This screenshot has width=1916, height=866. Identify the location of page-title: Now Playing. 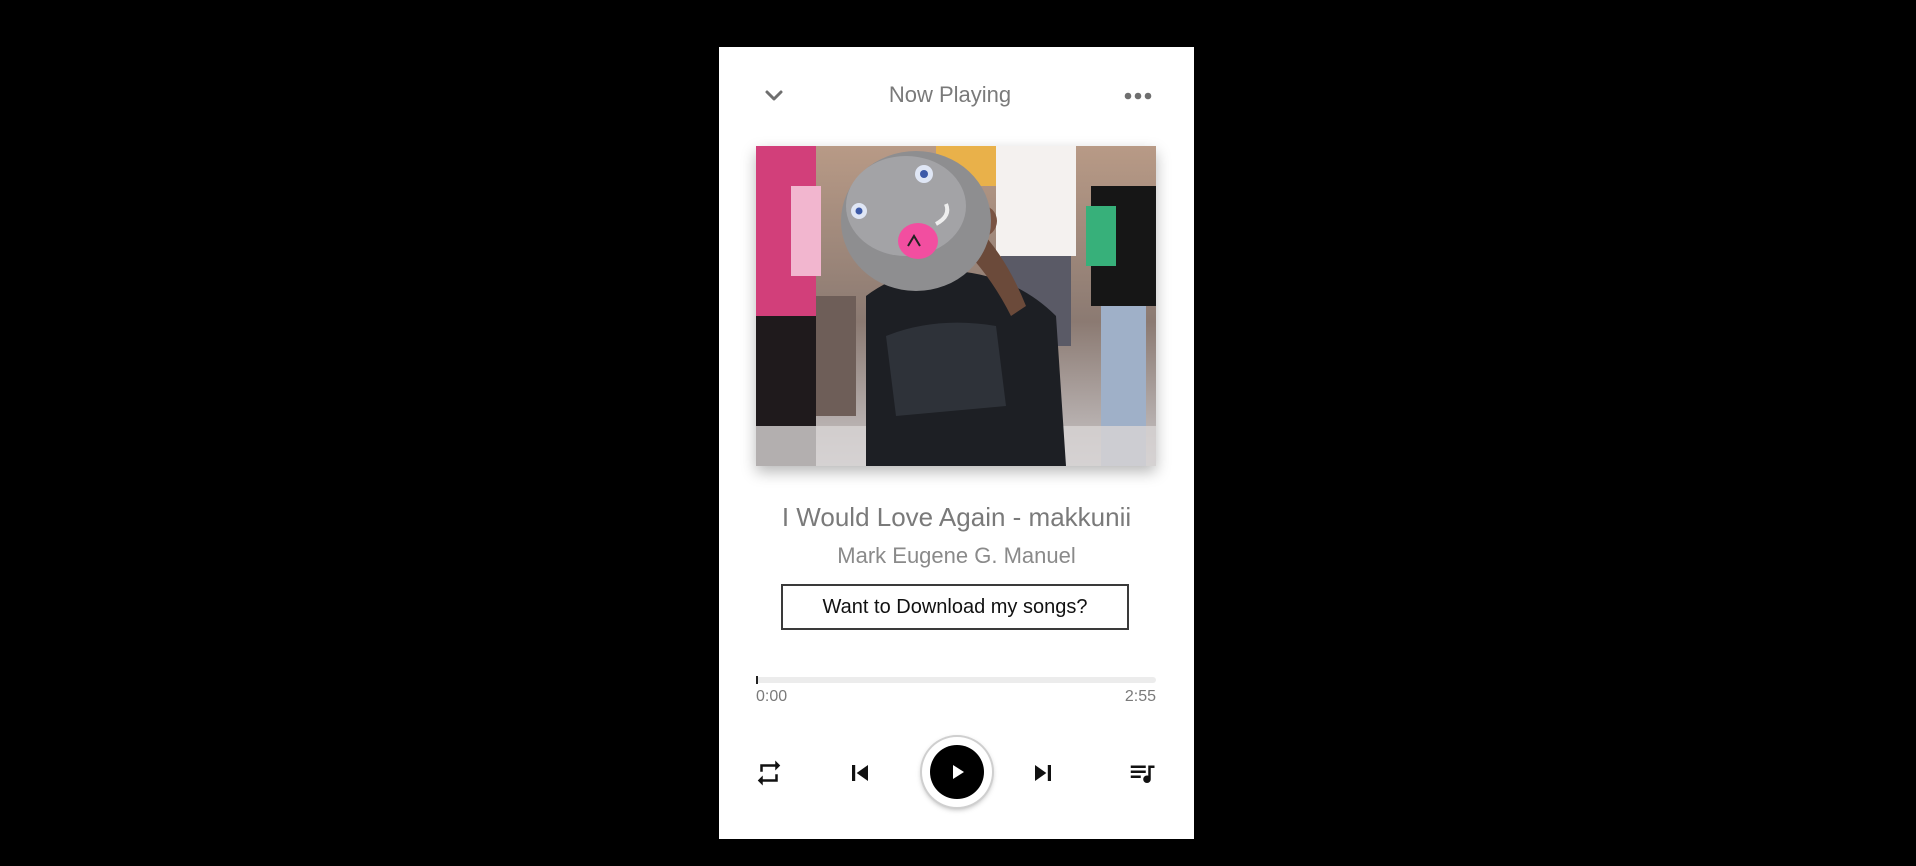
(950, 94).